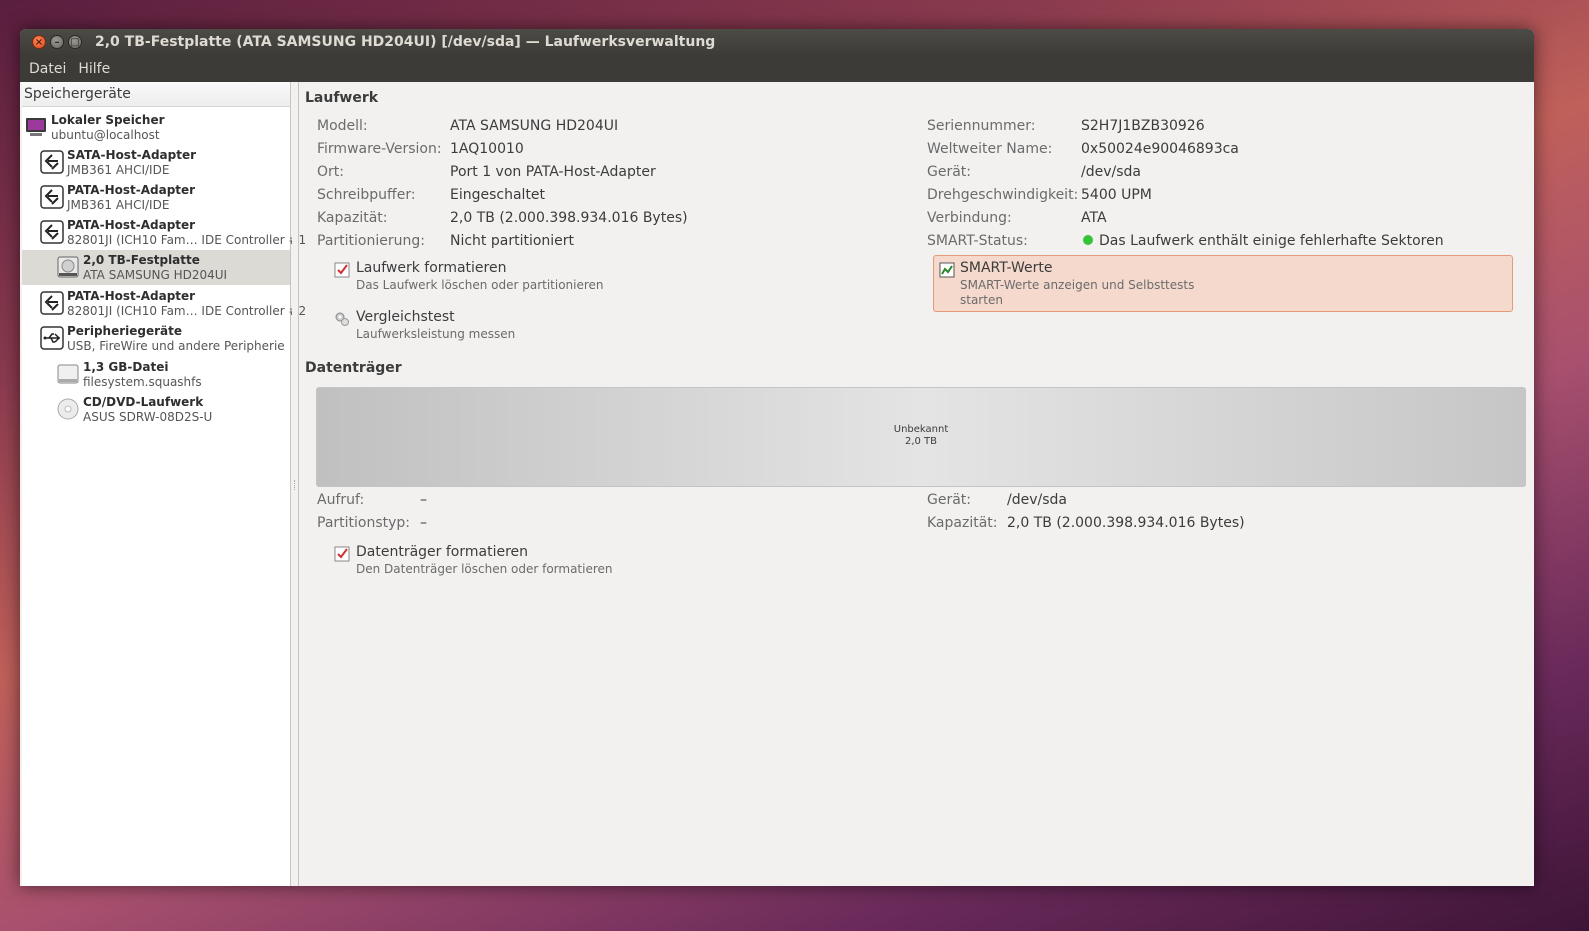  I want to click on sidebar-item-title: Peripheriegeräte, so click(125, 331).